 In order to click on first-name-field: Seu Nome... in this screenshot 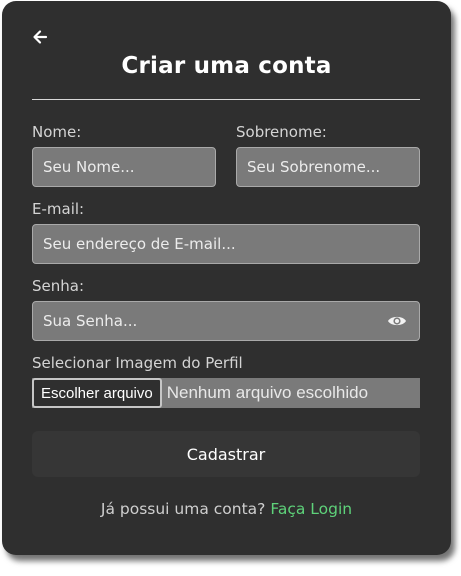, I will do `click(124, 167)`.